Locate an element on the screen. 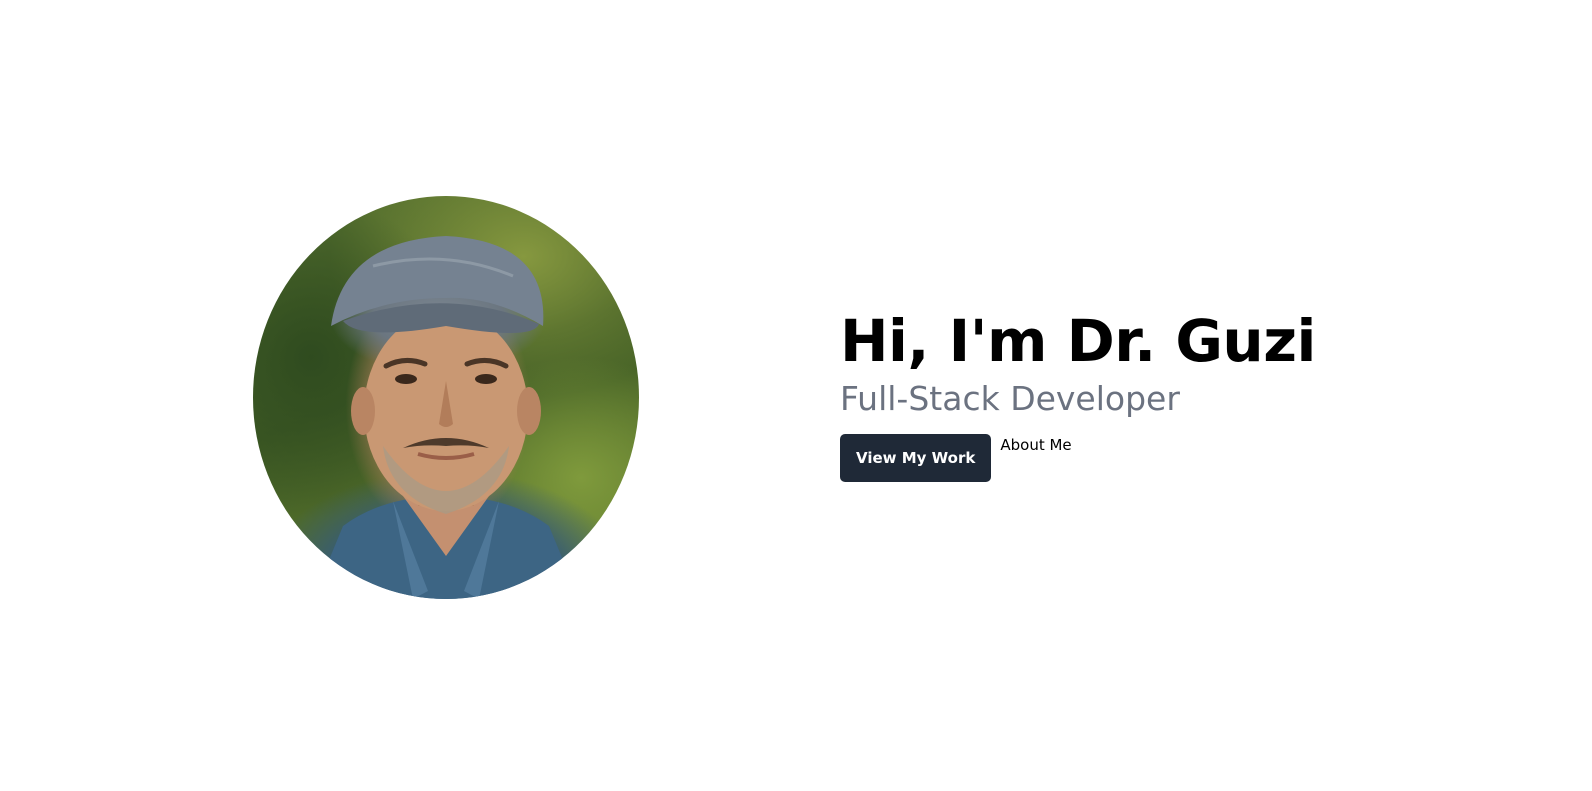 This screenshot has height=791, width=1592. profile-portrait is located at coordinates (446, 397).